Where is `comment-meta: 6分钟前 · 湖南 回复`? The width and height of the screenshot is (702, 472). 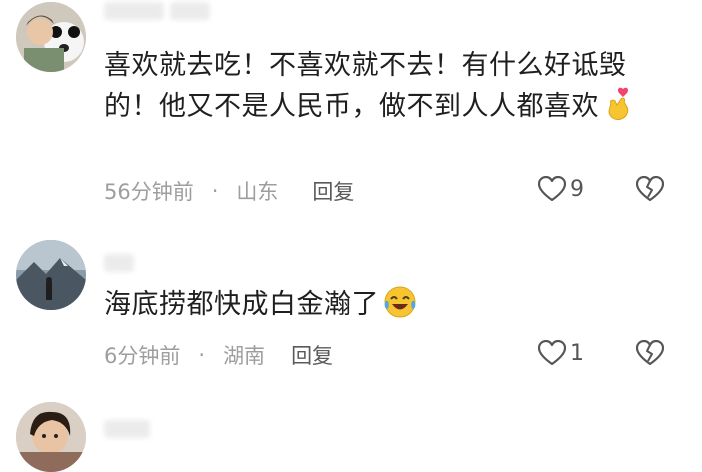
comment-meta: 6分钟前 · 湖南 回复 is located at coordinates (218, 355).